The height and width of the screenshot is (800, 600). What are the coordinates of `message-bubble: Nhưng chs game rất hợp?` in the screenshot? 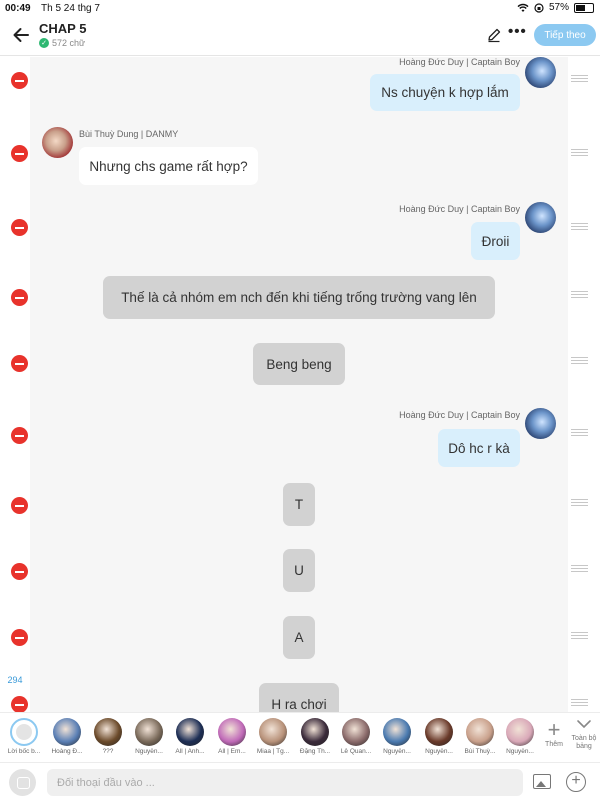 It's located at (168, 166).